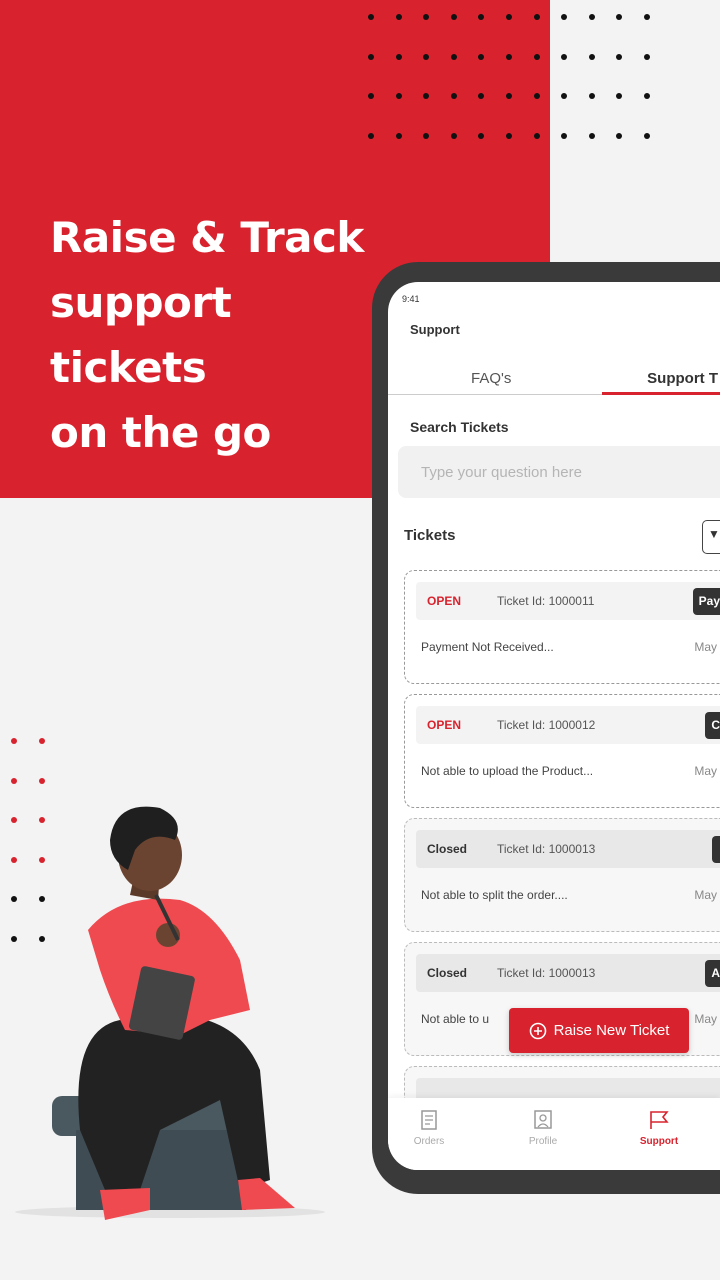 This screenshot has height=1280, width=720. I want to click on document-icon, so click(429, 1120).